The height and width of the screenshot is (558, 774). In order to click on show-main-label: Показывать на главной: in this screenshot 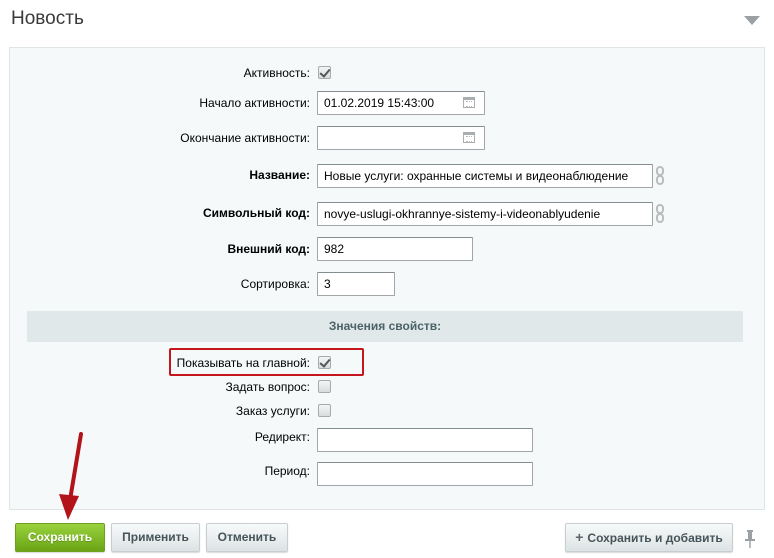, I will do `click(243, 363)`.